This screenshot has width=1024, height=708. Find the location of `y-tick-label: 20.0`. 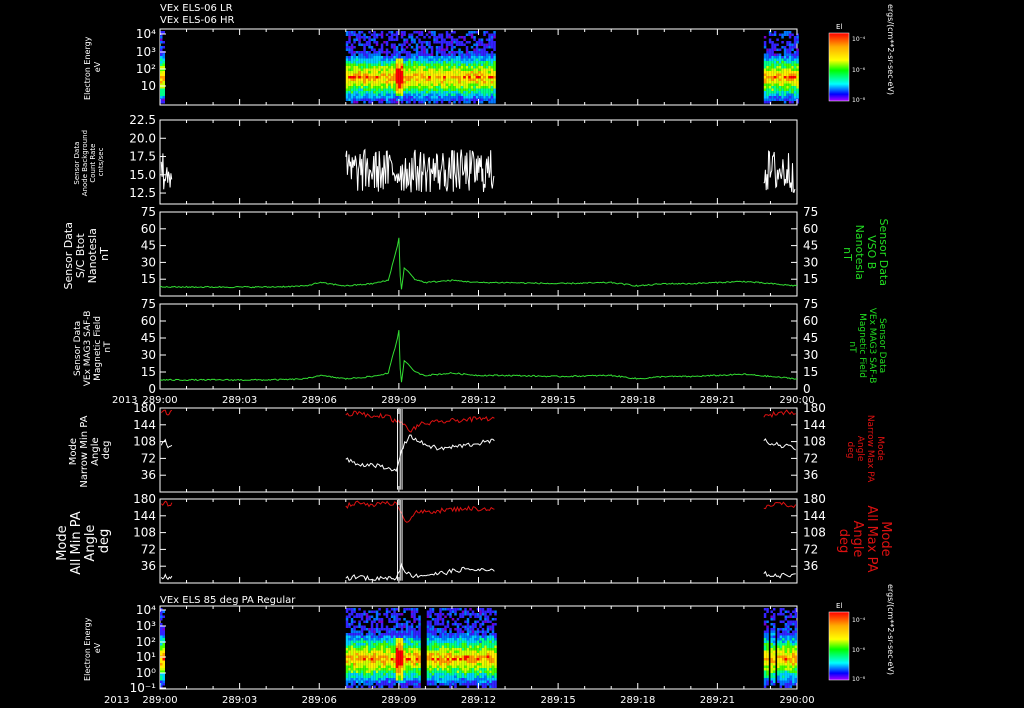

y-tick-label: 20.0 is located at coordinates (142, 138).